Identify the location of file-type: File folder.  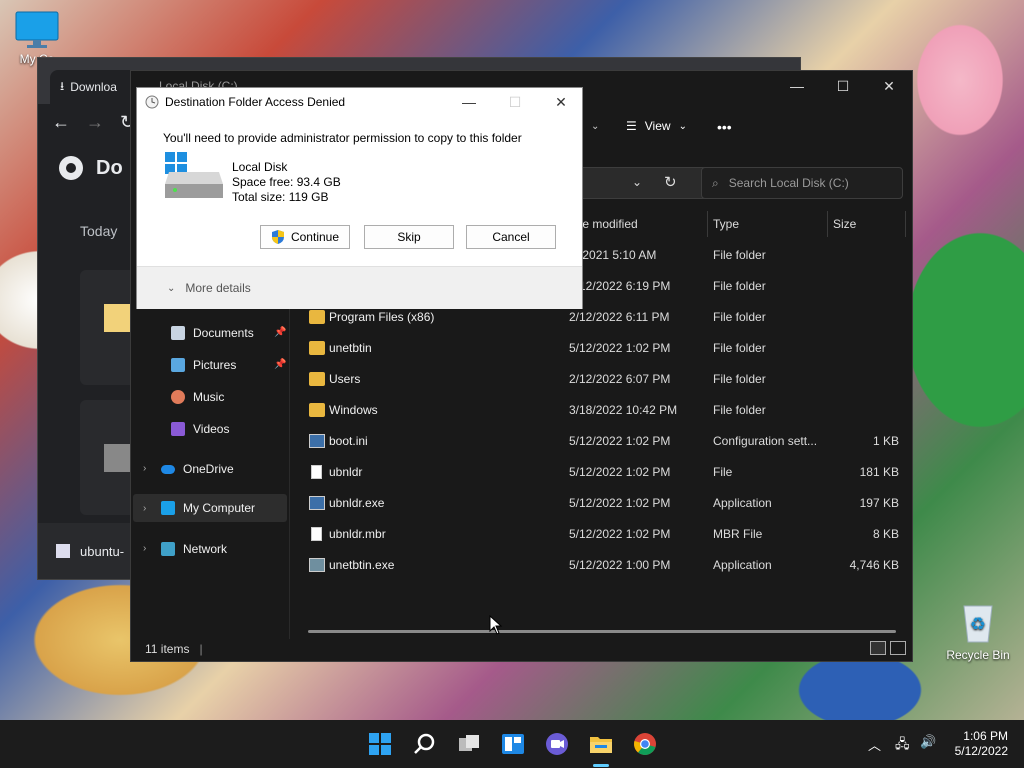
(739, 254).